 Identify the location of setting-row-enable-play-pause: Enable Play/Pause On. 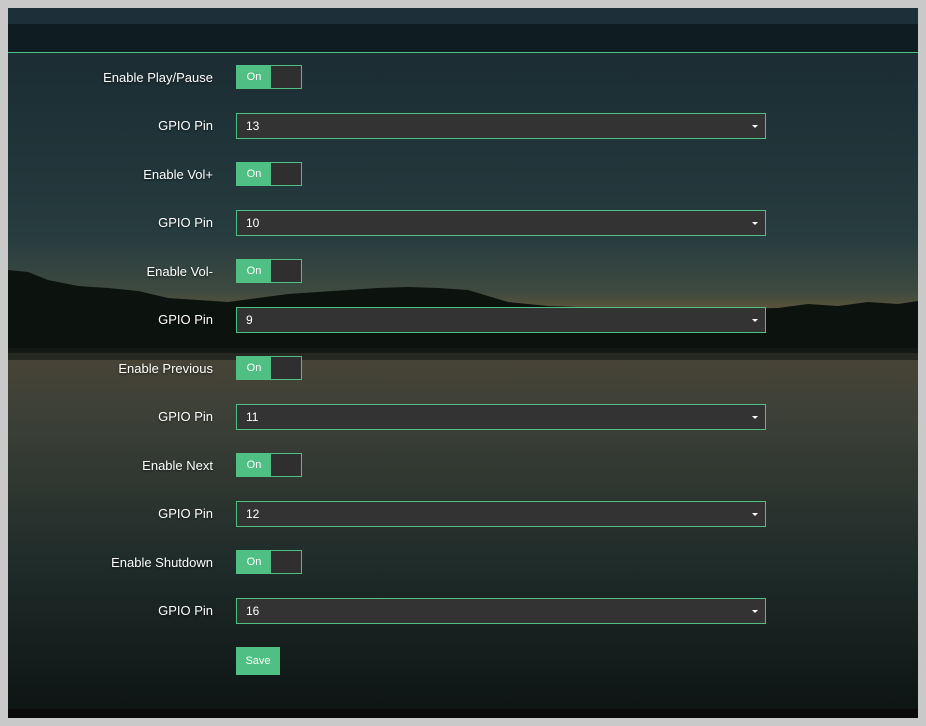
(463, 78).